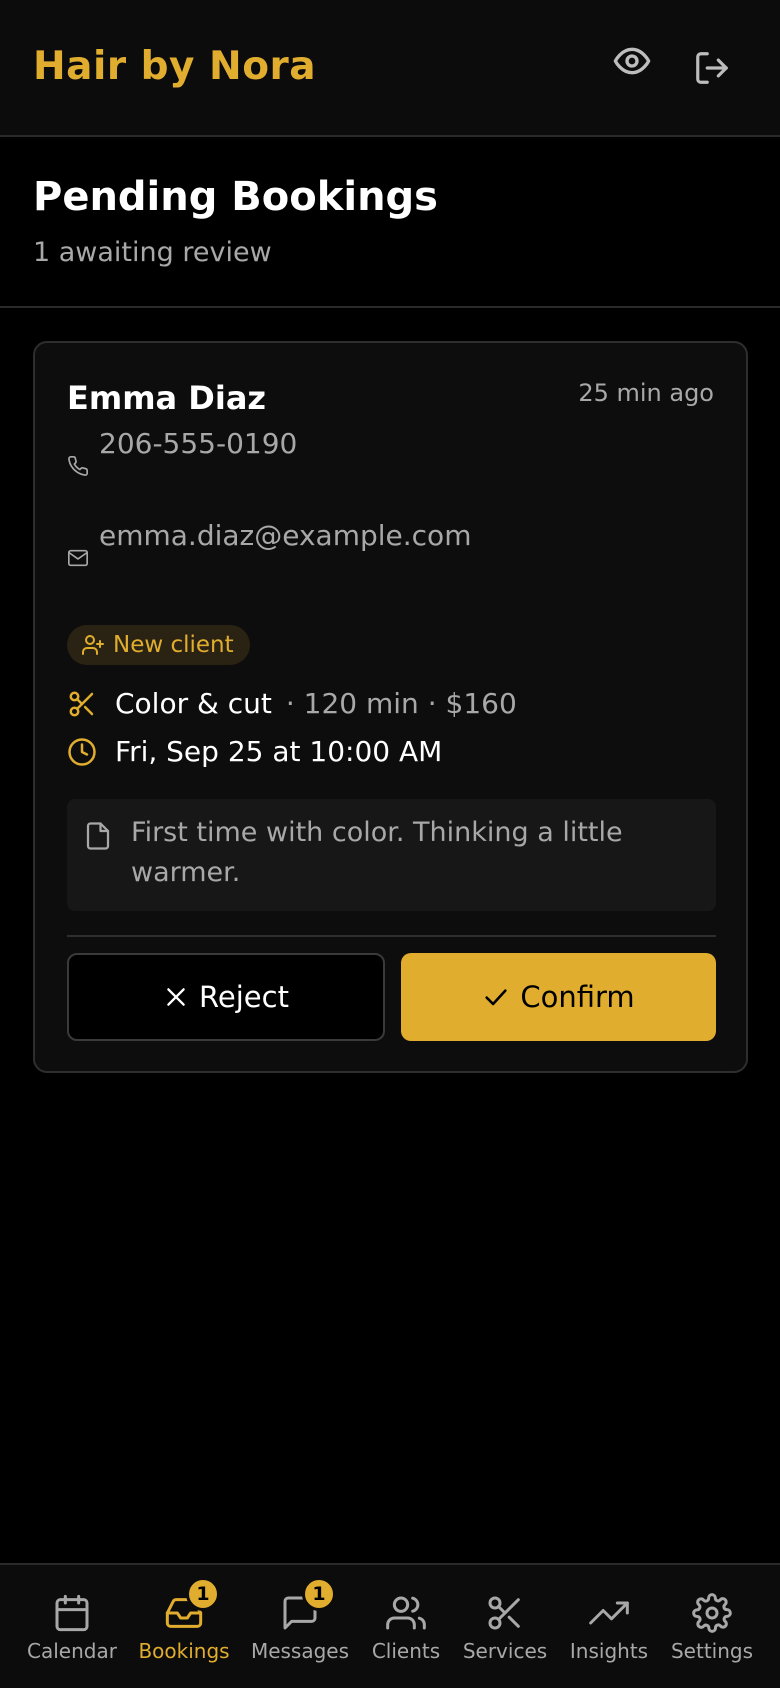 This screenshot has width=780, height=1688. I want to click on service-meta: · 120 min · $160, so click(401, 703).